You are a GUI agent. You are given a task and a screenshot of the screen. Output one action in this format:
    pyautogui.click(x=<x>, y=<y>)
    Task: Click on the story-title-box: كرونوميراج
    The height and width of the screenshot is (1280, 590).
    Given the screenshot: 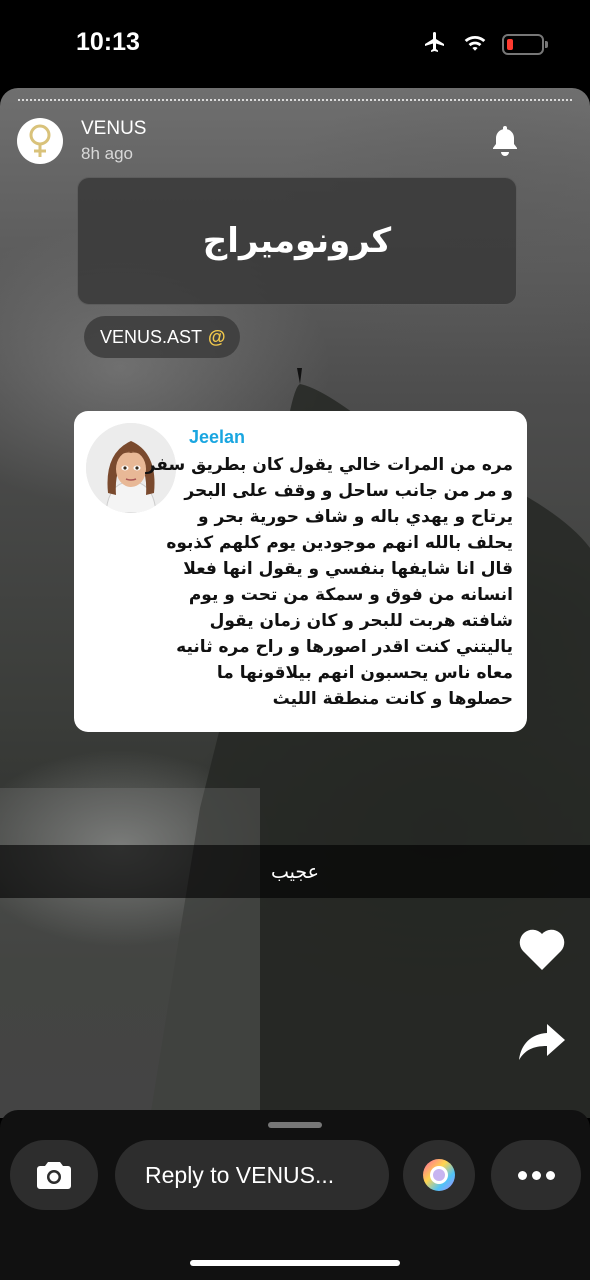 What is the action you would take?
    pyautogui.click(x=297, y=241)
    